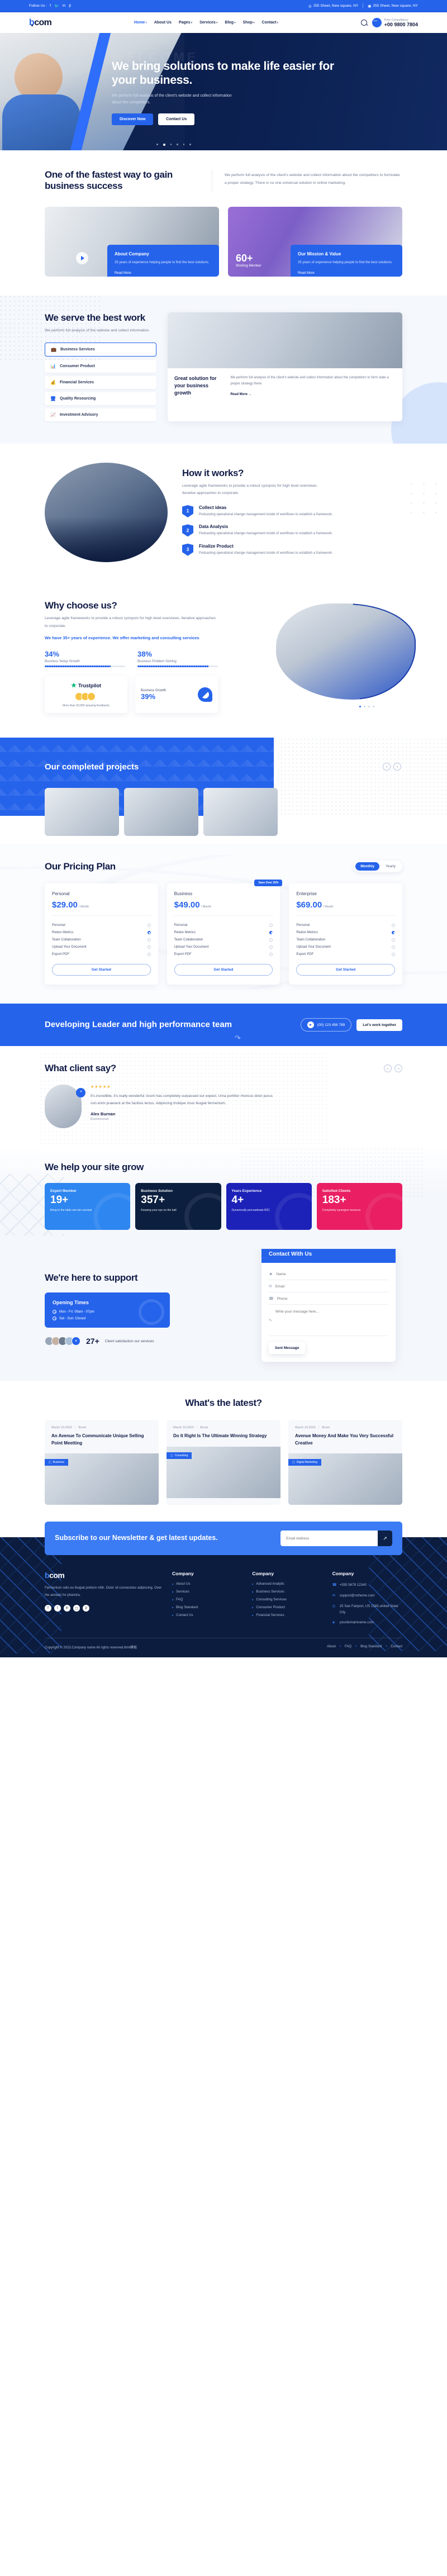 The image size is (447, 2576). Describe the element at coordinates (287, 1584) in the screenshot. I see `footer-link-advanced-analytic: Advanced Analytic` at that location.